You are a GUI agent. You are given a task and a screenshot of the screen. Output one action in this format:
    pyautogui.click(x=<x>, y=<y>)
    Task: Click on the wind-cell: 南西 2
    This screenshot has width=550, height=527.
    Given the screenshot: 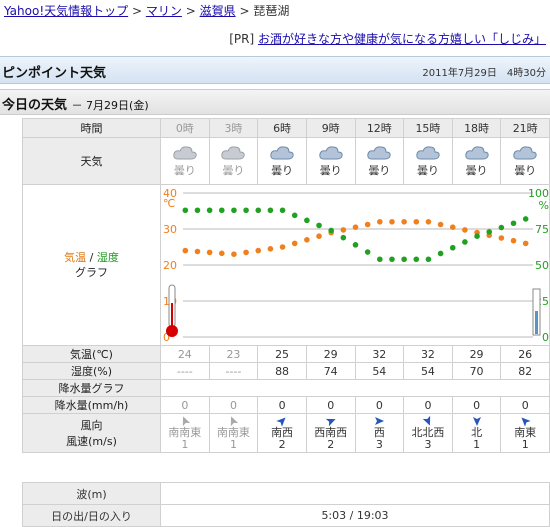 What is the action you would take?
    pyautogui.click(x=282, y=433)
    